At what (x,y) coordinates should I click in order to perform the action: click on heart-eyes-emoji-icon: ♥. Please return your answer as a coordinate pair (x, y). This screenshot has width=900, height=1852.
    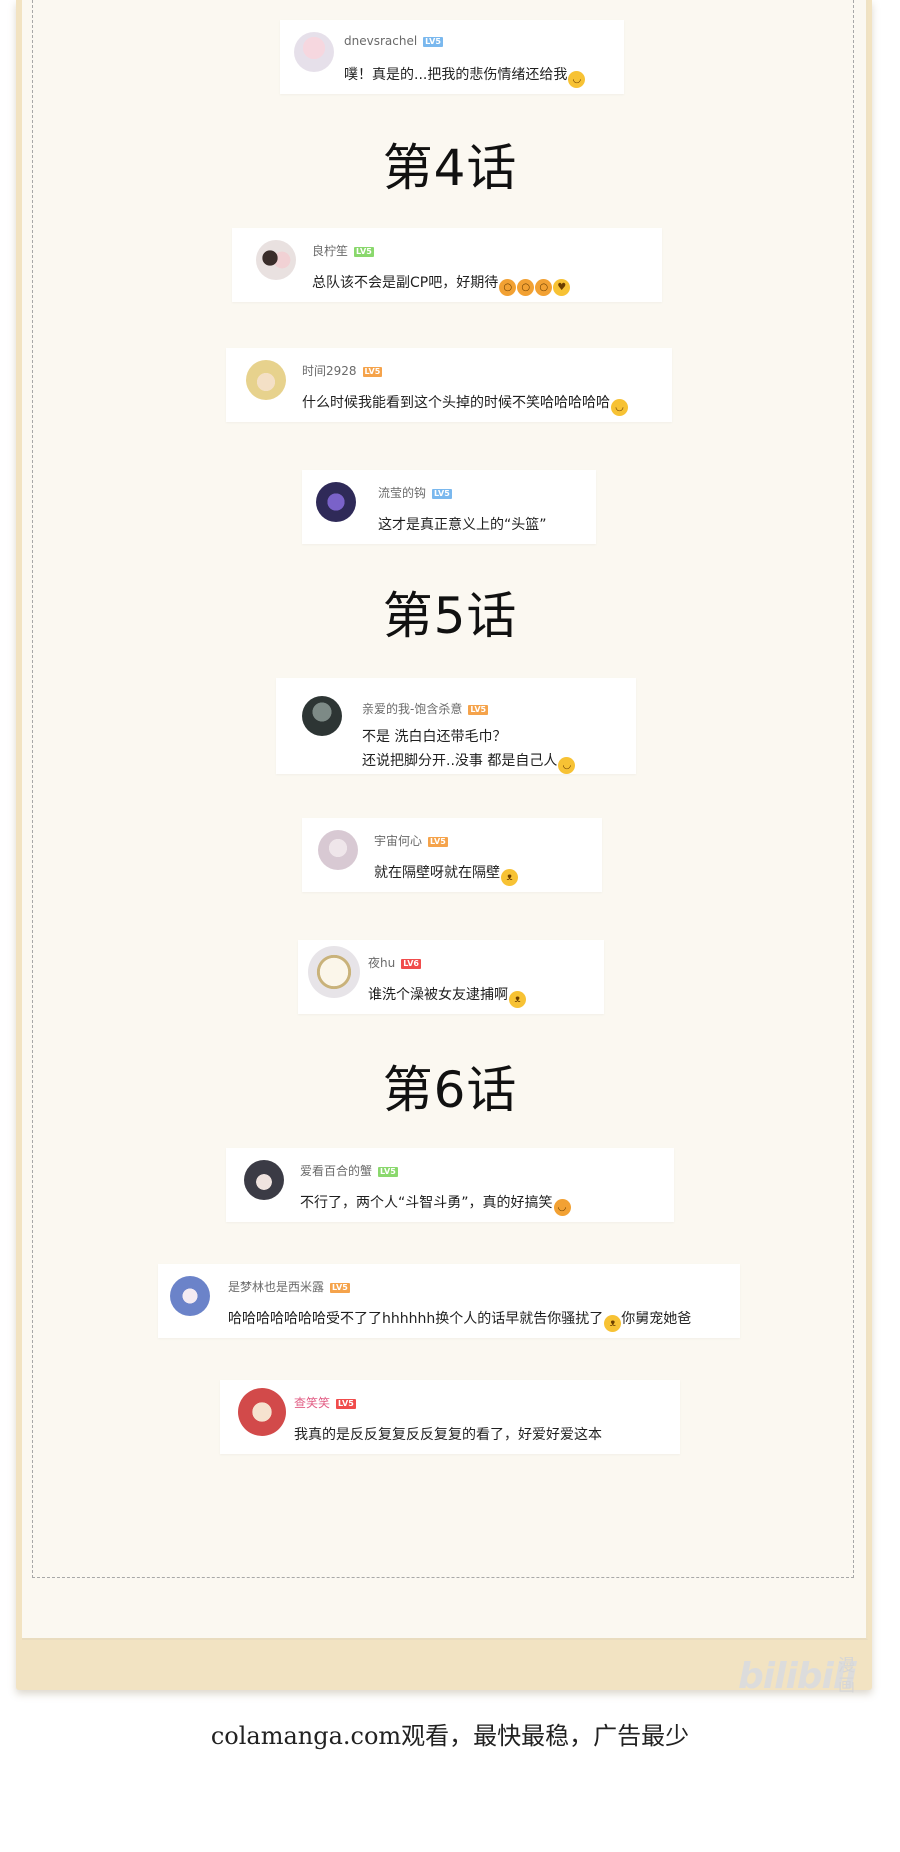
    Looking at the image, I should click on (562, 287).